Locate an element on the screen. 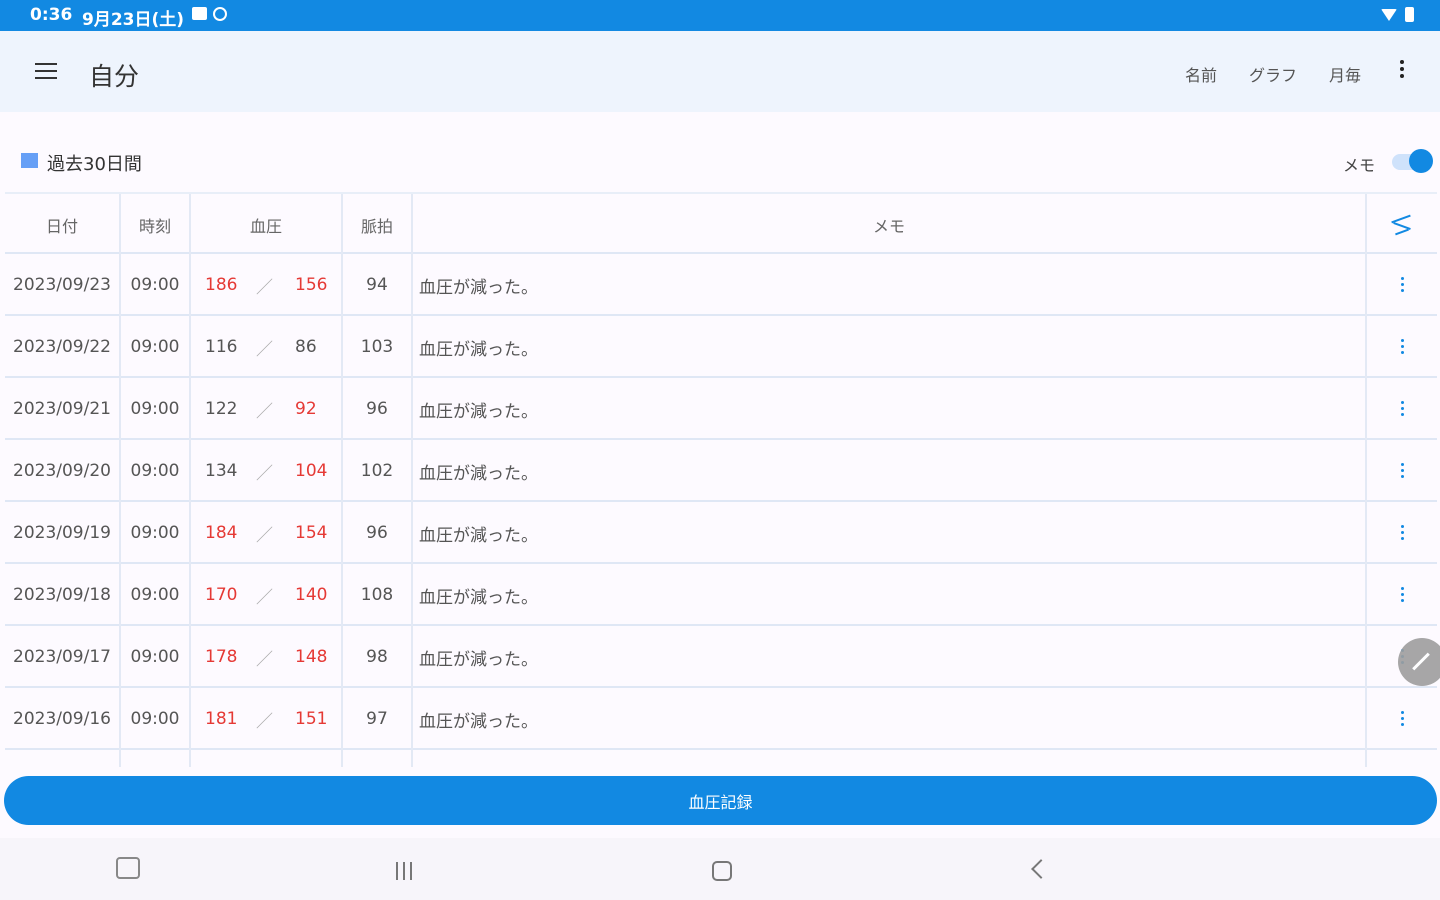  cell-pulse: 108 is located at coordinates (378, 595).